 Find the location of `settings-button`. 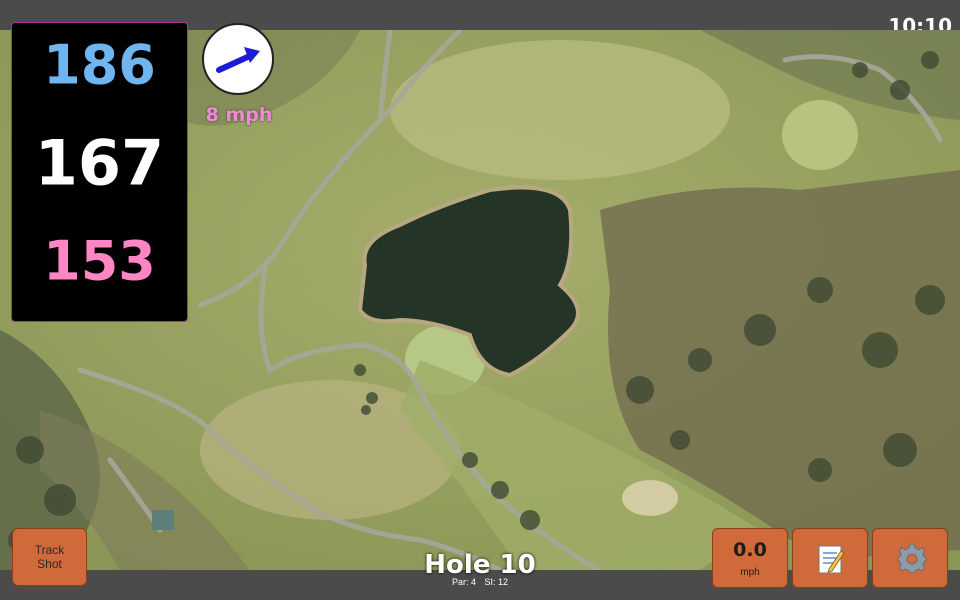

settings-button is located at coordinates (910, 558).